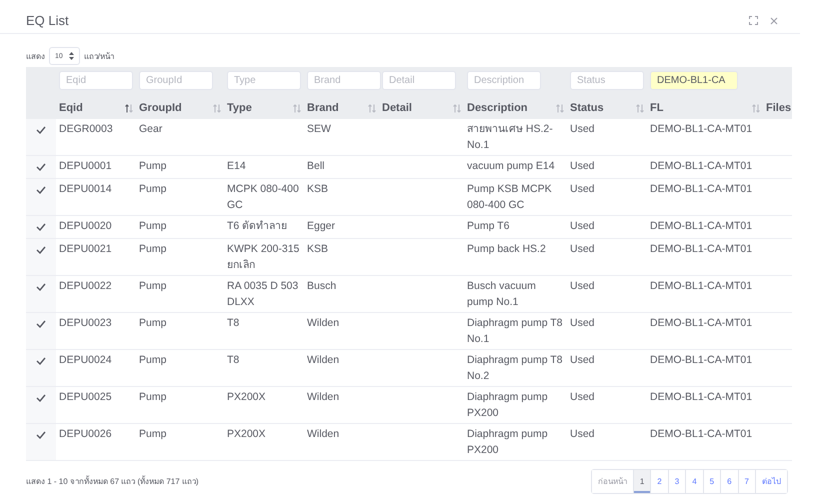 The width and height of the screenshot is (818, 497). What do you see at coordinates (753, 20) in the screenshot?
I see `fullscreen-icon` at bounding box center [753, 20].